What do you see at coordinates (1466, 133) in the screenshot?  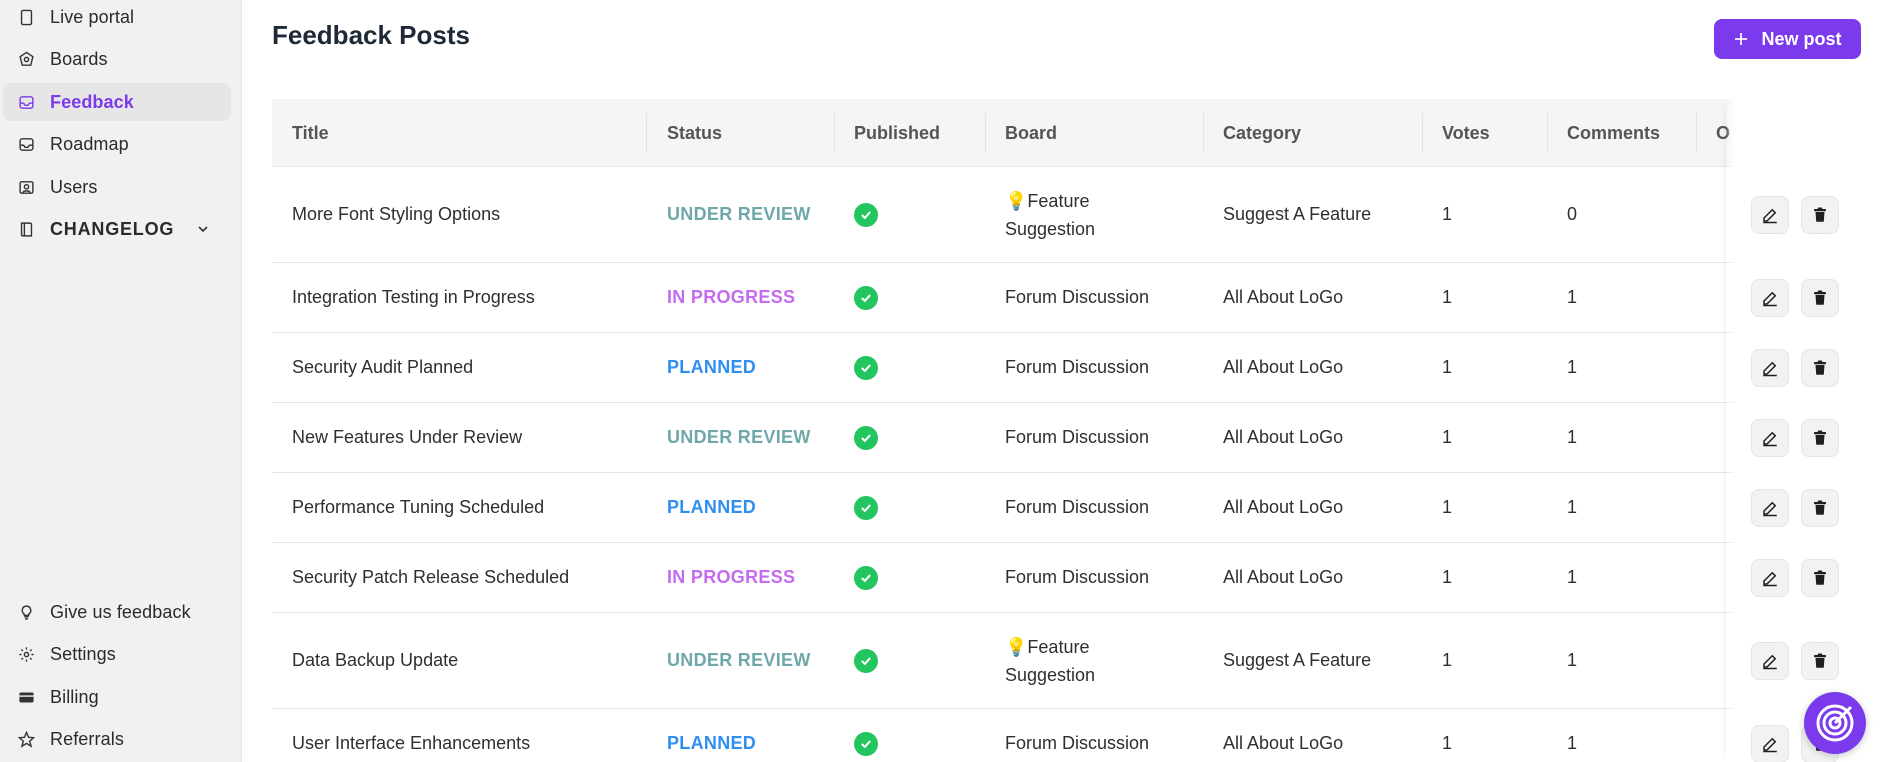 I see `column-header-votes: Votes` at bounding box center [1466, 133].